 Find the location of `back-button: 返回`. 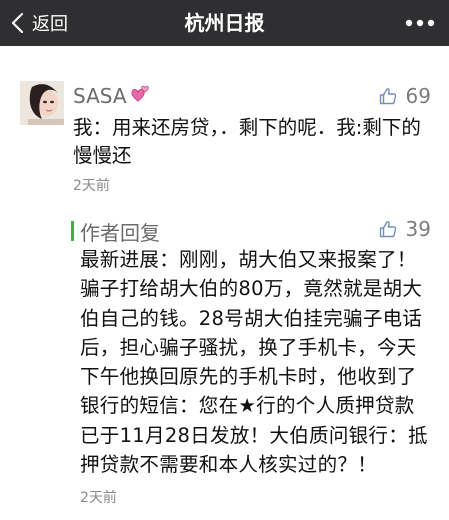

back-button: 返回 is located at coordinates (39, 23).